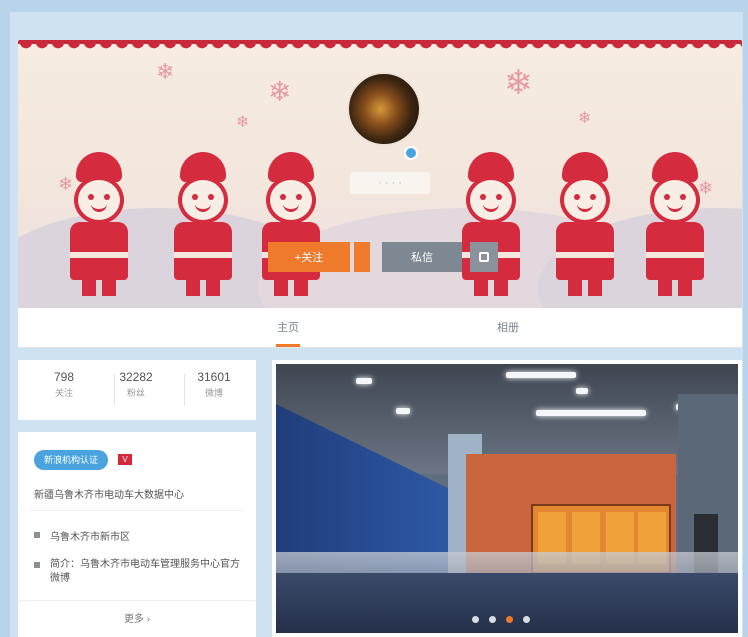 The height and width of the screenshot is (637, 748). What do you see at coordinates (145, 571) in the screenshot?
I see `info-item-text: 简介：乌鲁木齐市电动车管理服务中心官方微博` at bounding box center [145, 571].